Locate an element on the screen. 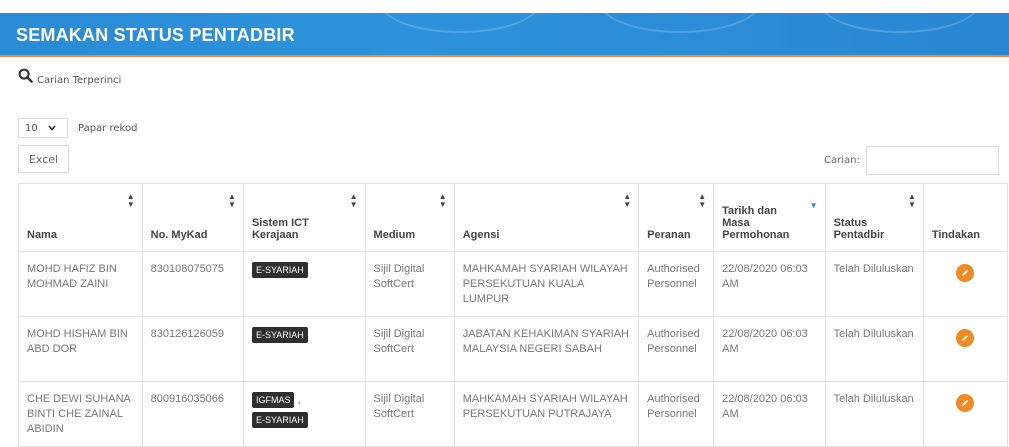 The height and width of the screenshot is (447, 1009). search-label: Carian: is located at coordinates (842, 160).